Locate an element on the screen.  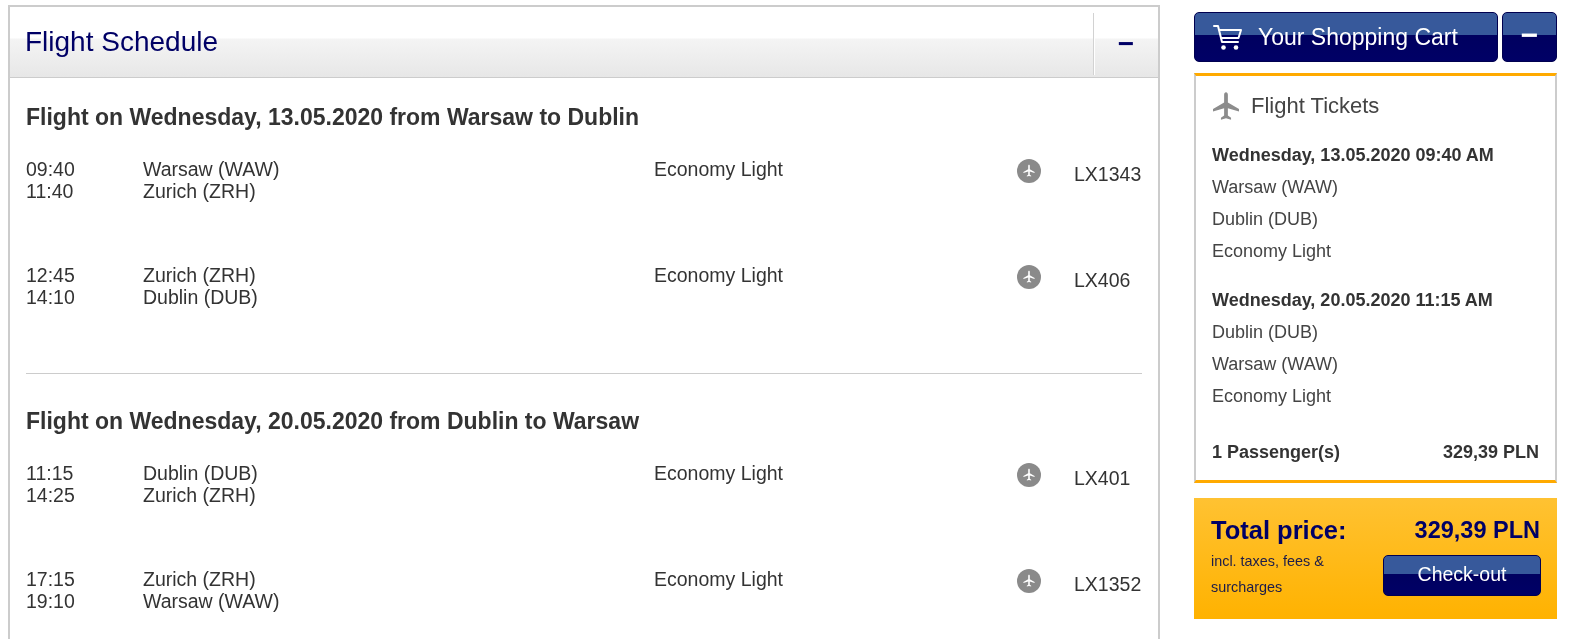
flight-date-time: Wednesday, 20.05.2020 11:15 AM is located at coordinates (1353, 300).